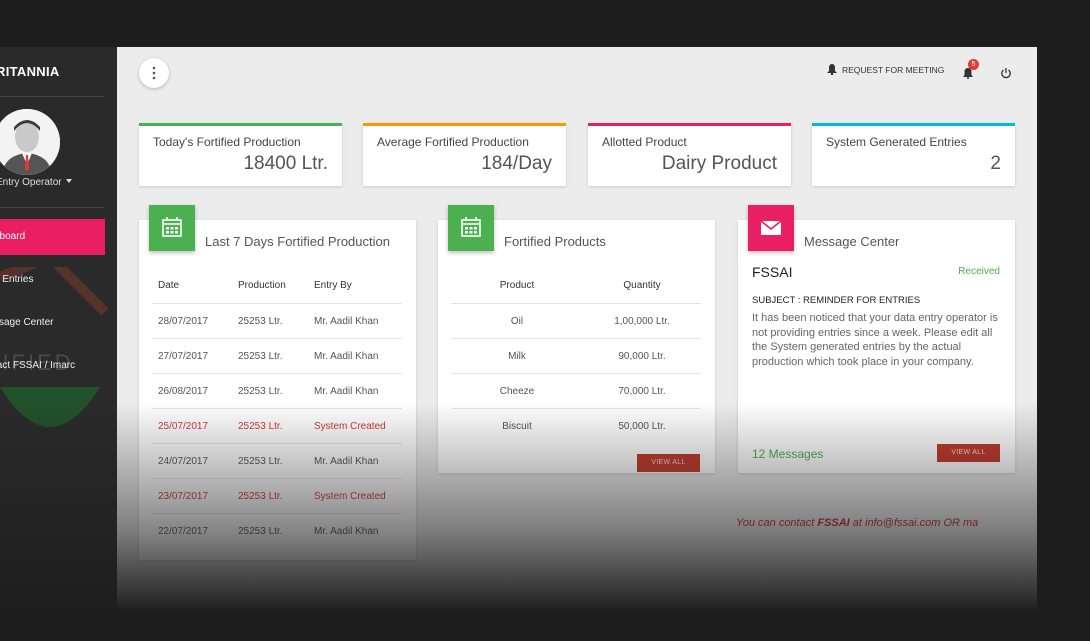  I want to click on table-row: Milk 90,000 Ltr., so click(576, 356).